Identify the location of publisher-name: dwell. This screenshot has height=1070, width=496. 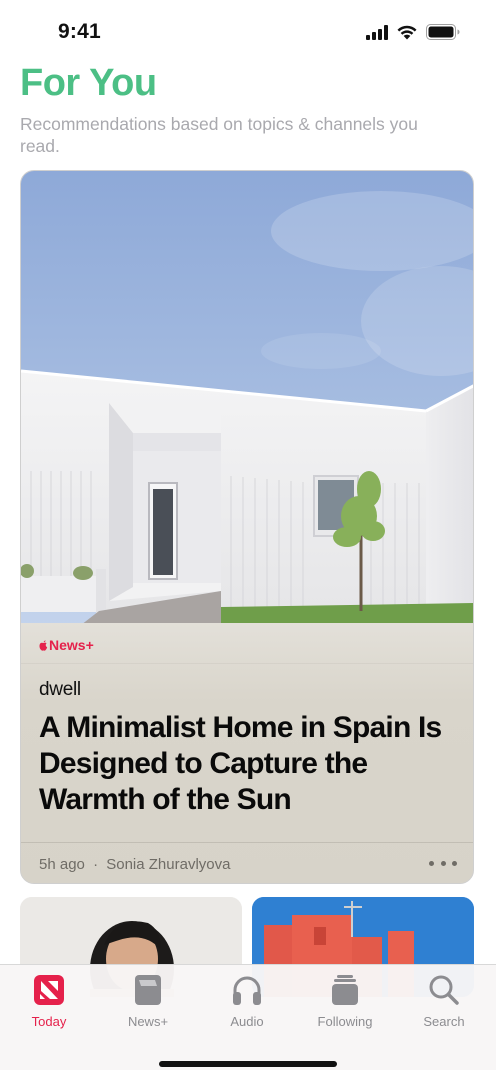
(60, 690).